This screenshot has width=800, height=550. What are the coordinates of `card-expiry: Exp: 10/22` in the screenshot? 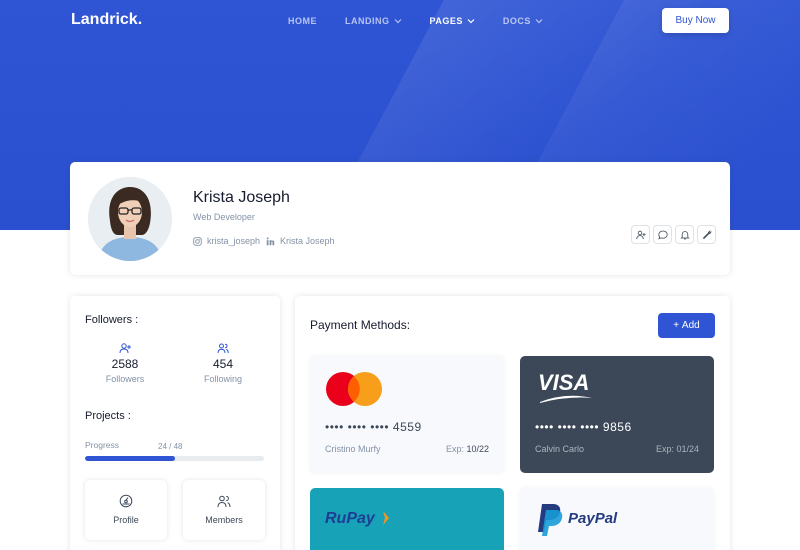 It's located at (467, 449).